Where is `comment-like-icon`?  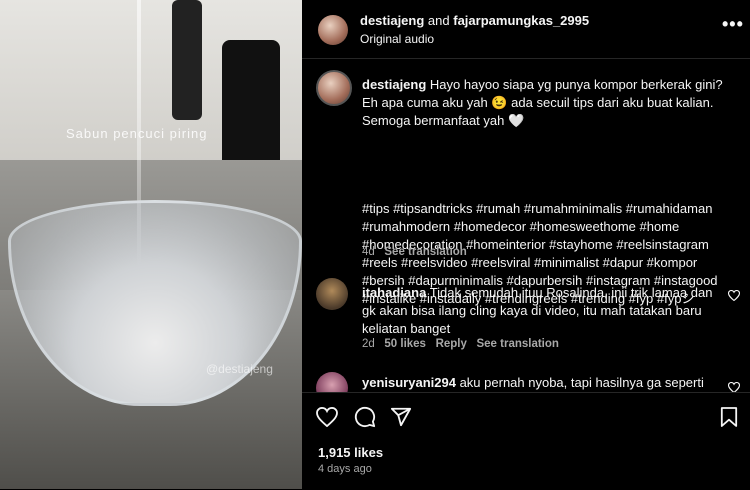
comment-like-icon is located at coordinates (734, 297).